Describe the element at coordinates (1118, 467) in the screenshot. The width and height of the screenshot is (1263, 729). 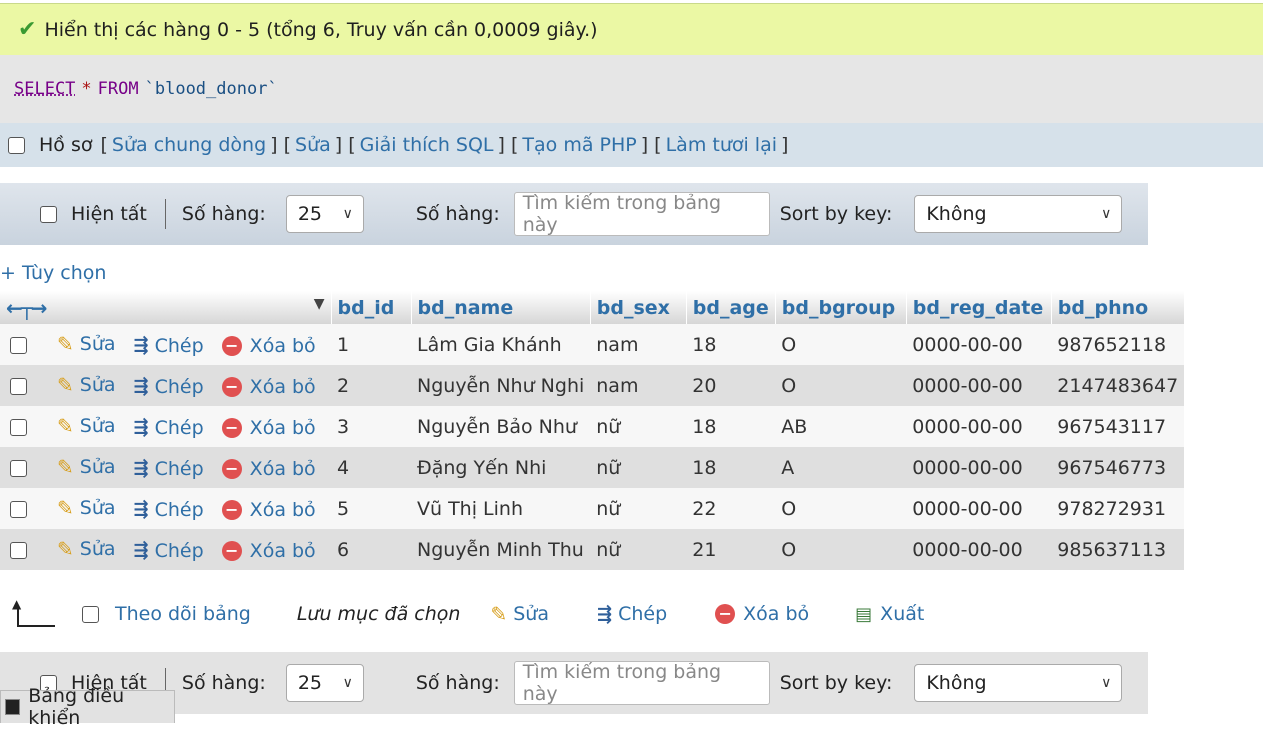
I see `cell-bd-phno: 967546773` at that location.